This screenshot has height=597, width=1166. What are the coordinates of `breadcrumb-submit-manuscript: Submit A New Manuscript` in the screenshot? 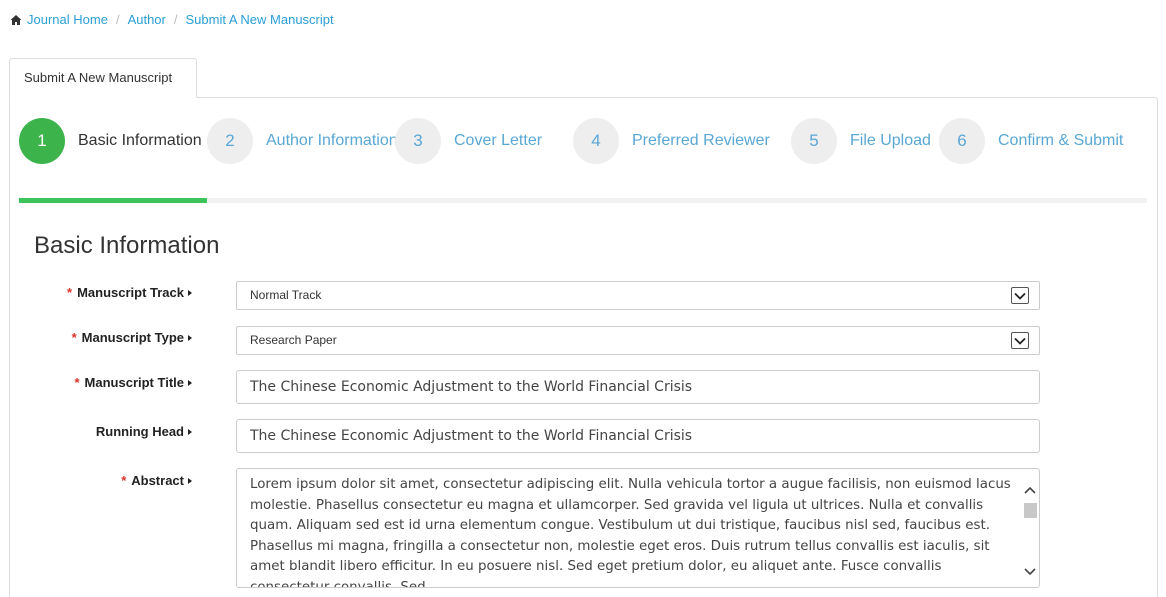 It's located at (260, 19).